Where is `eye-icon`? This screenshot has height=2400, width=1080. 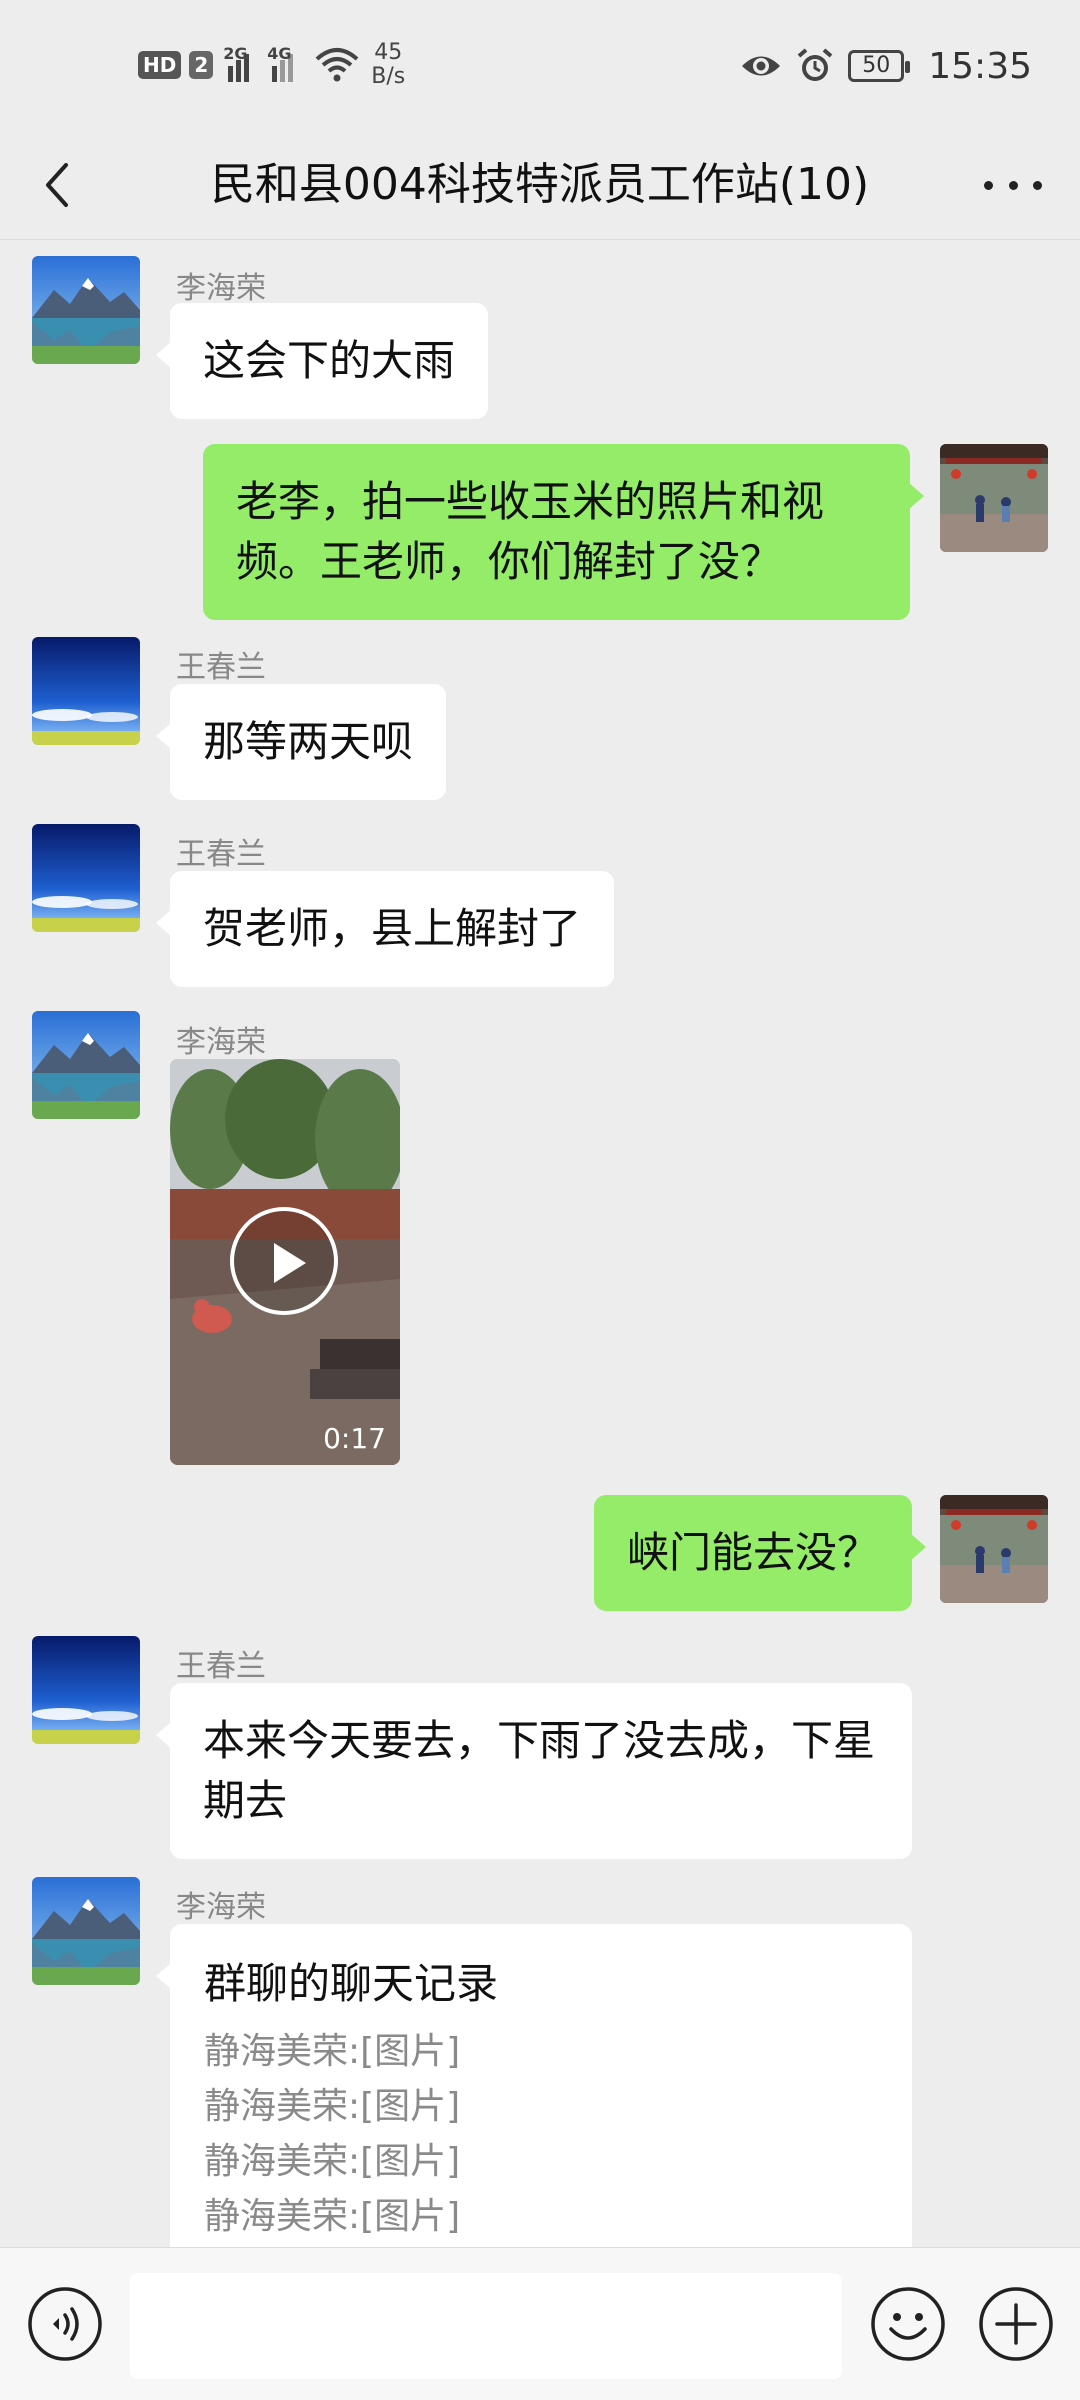
eye-icon is located at coordinates (761, 66).